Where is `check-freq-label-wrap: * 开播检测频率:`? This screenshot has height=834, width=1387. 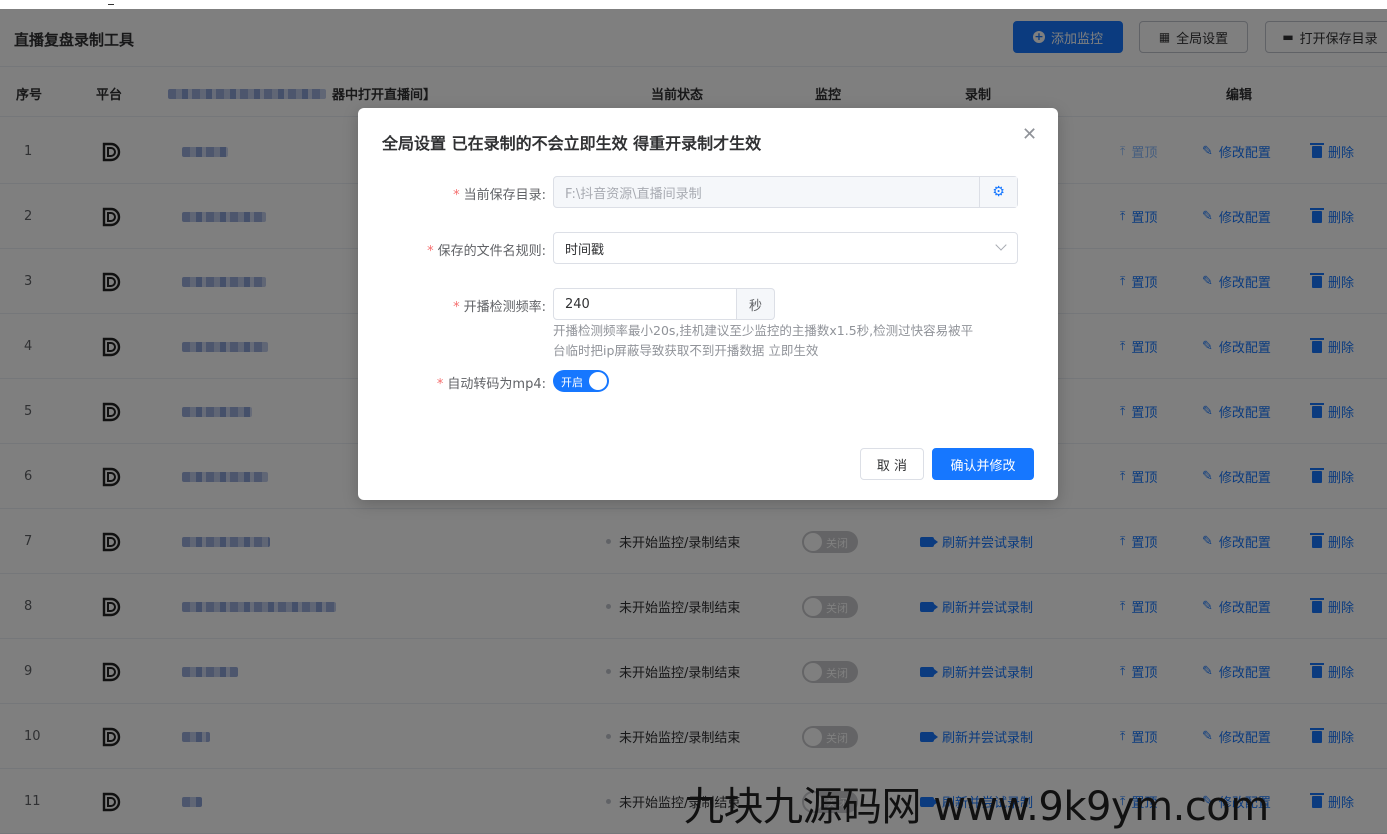 check-freq-label-wrap: * 开播检测频率: is located at coordinates (499, 305).